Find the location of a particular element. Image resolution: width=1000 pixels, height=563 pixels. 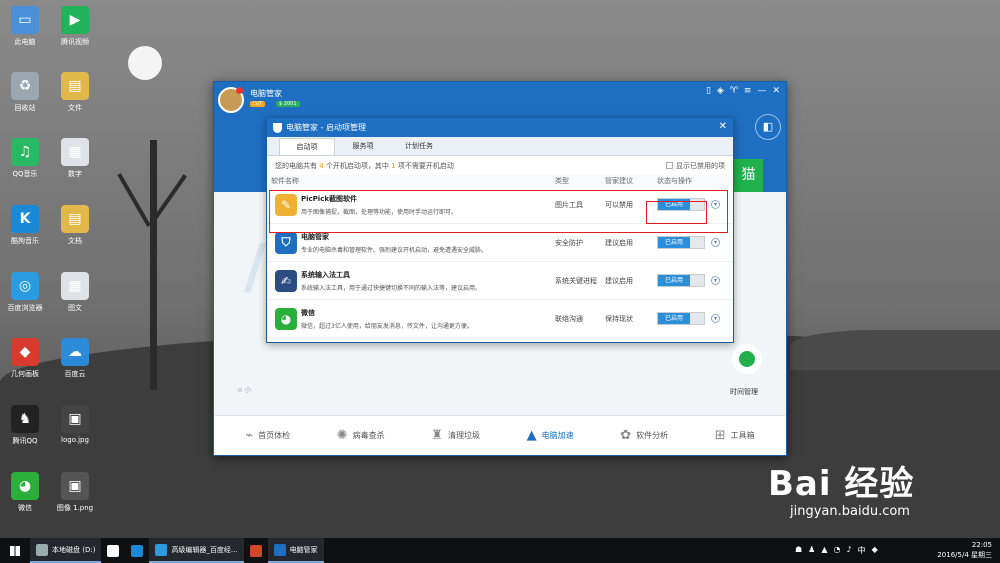

shield-icon: ◈ is located at coordinates (720, 91).